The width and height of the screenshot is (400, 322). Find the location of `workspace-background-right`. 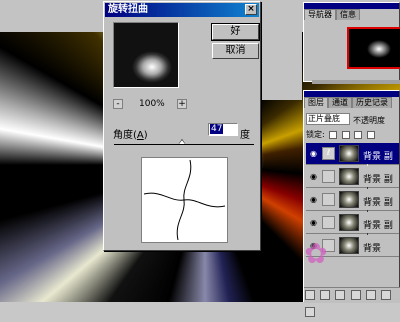

workspace-background-right is located at coordinates (282, 50).